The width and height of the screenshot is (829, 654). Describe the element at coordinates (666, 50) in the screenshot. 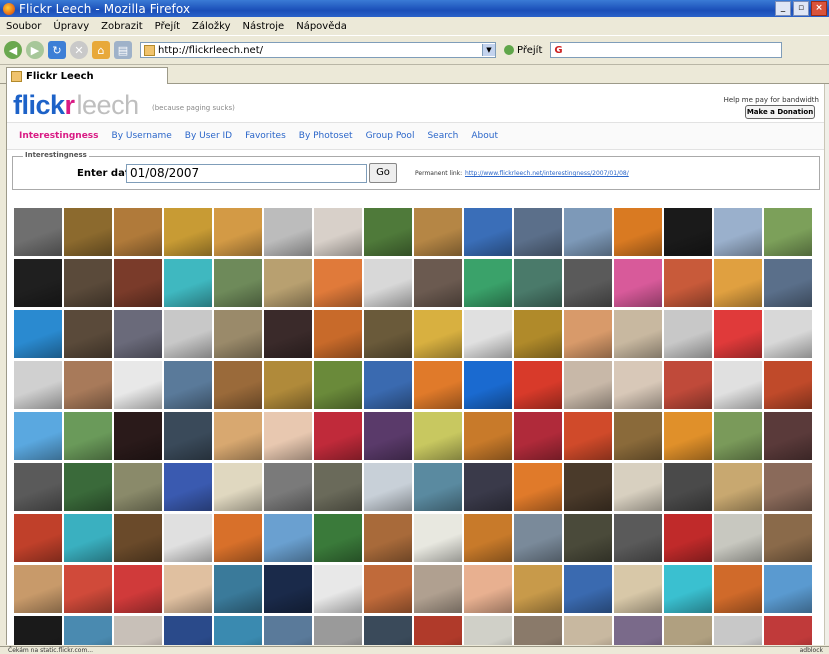

I see `search-box: G` at that location.